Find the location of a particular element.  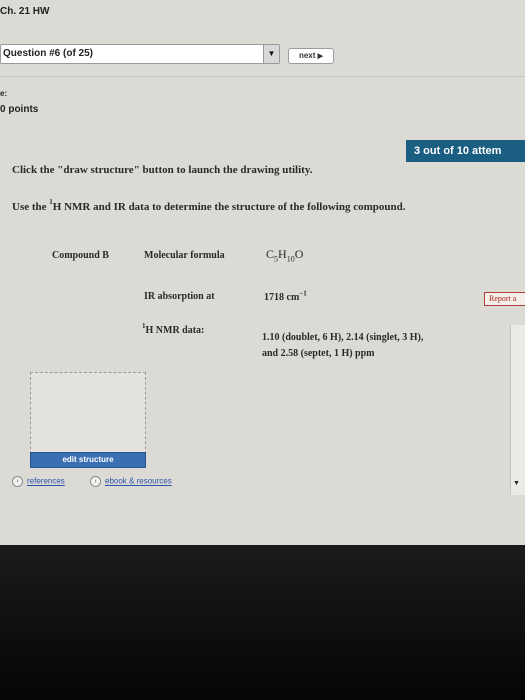

instruction-sup: 1 is located at coordinates (51, 202).